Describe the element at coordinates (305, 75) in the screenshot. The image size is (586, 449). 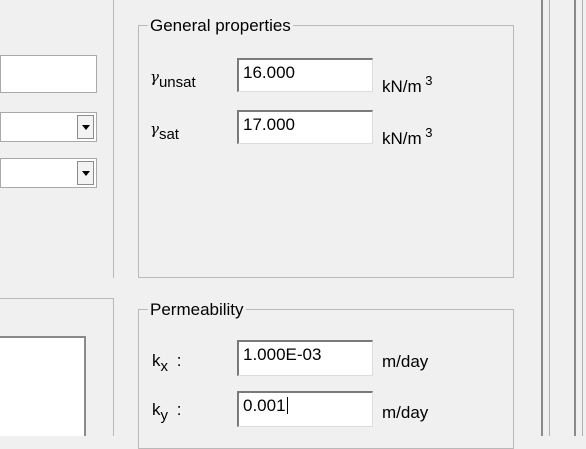
I see `gamma-unsat-input: 16.000` at that location.